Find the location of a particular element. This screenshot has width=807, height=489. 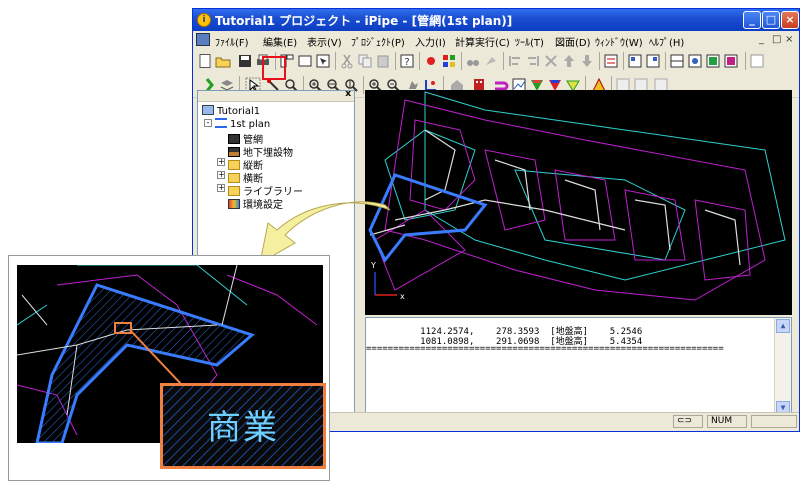

layer-icon is located at coordinates (611, 61).